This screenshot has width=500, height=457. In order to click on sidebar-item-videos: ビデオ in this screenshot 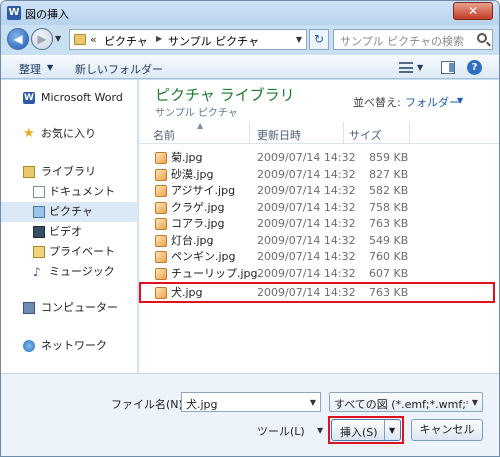, I will do `click(69, 232)`.